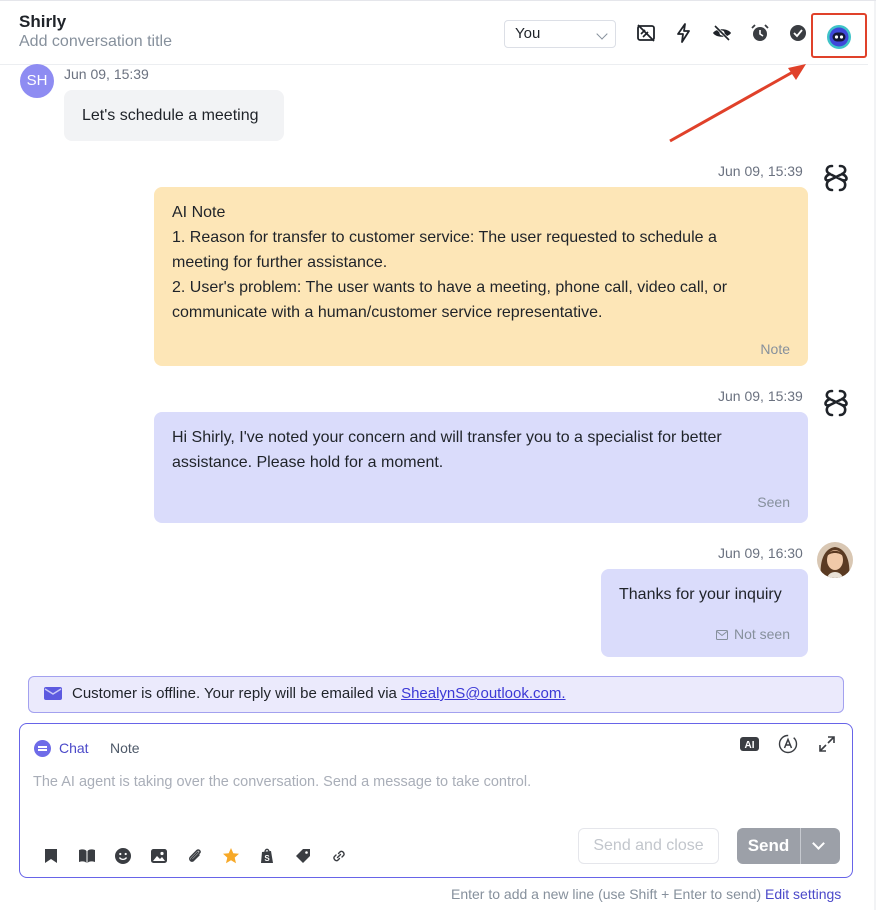 This screenshot has width=876, height=910. I want to click on chat-icon, so click(42, 748).